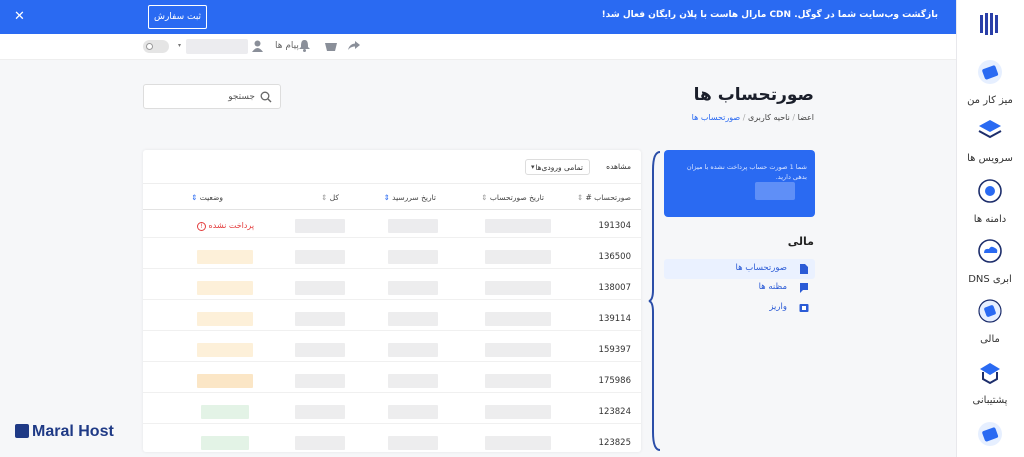 The image size is (1024, 457). What do you see at coordinates (413, 226) in the screenshot?
I see `due-date-blurred` at bounding box center [413, 226].